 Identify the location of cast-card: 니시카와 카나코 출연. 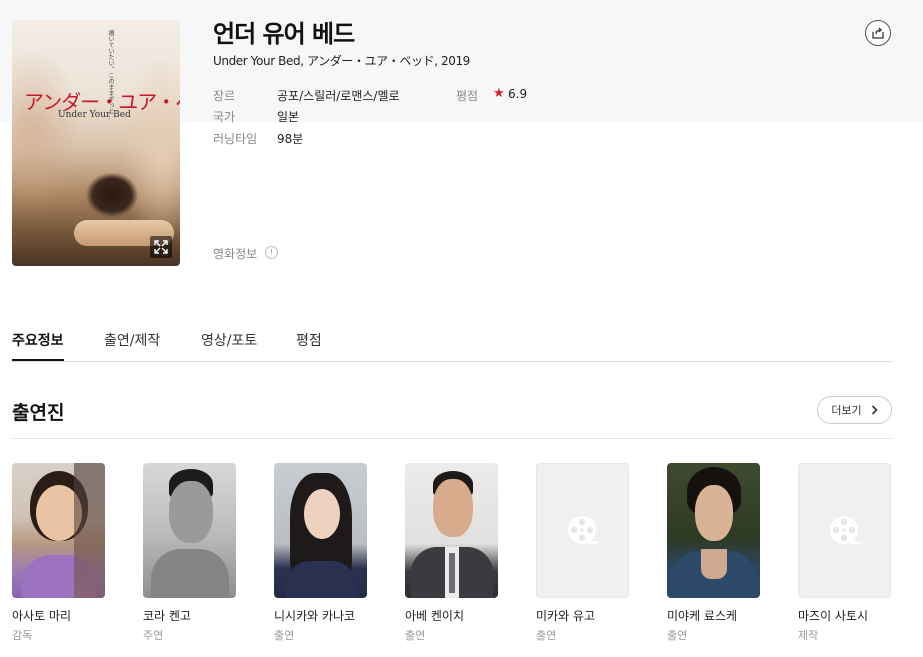
(320, 552).